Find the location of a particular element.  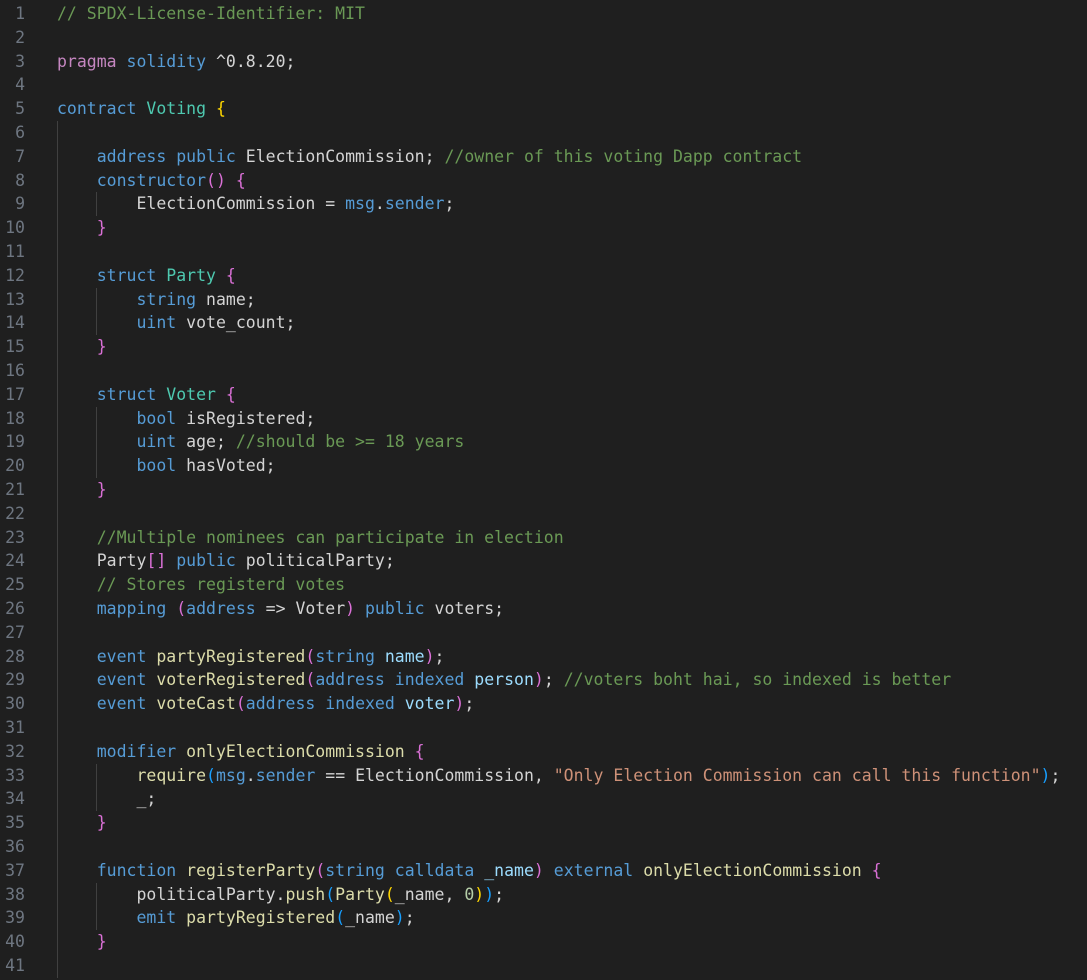

line-number: 41 is located at coordinates (15, 965).